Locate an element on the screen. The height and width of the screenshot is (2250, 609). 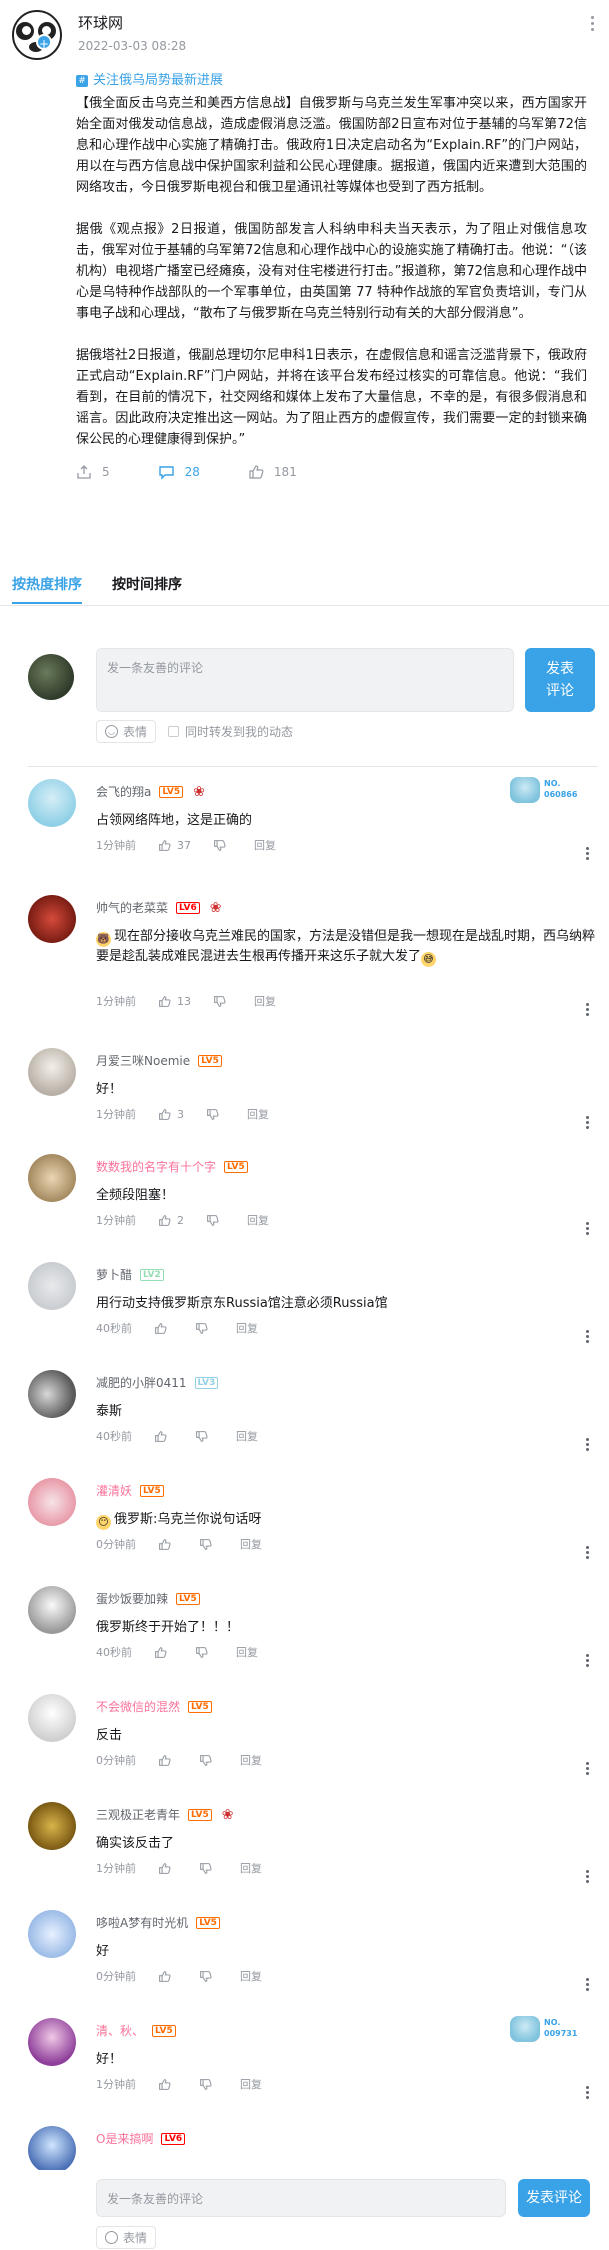
author-avatar is located at coordinates (37, 35).